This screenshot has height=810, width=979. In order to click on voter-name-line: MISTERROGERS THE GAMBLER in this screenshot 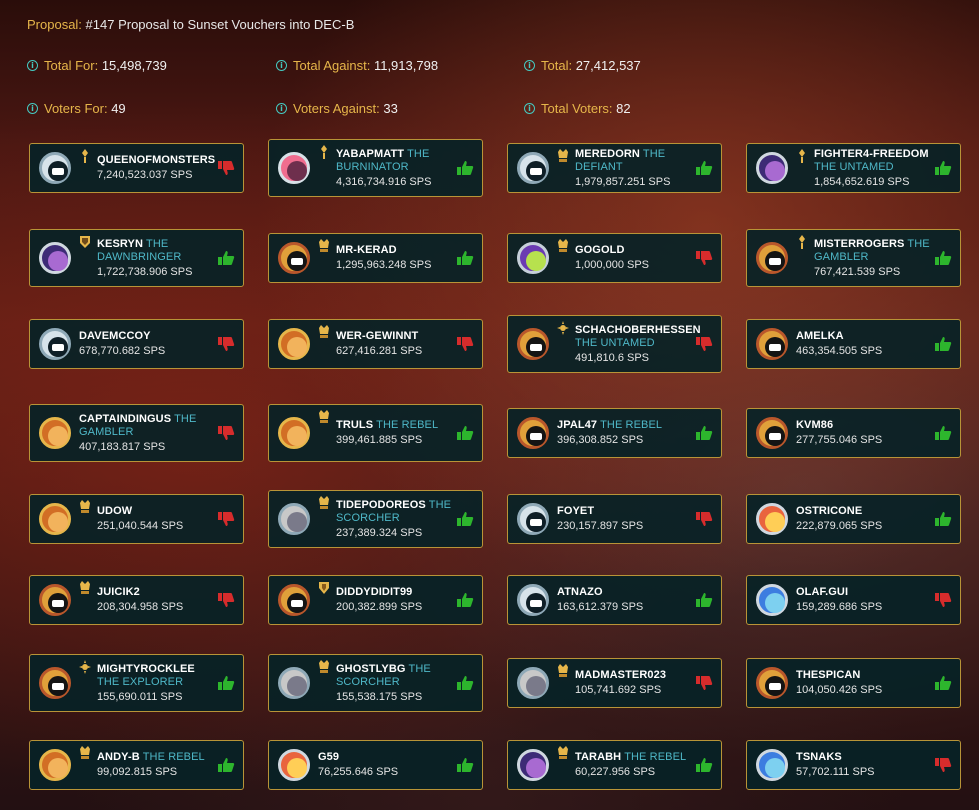, I will do `click(872, 251)`.